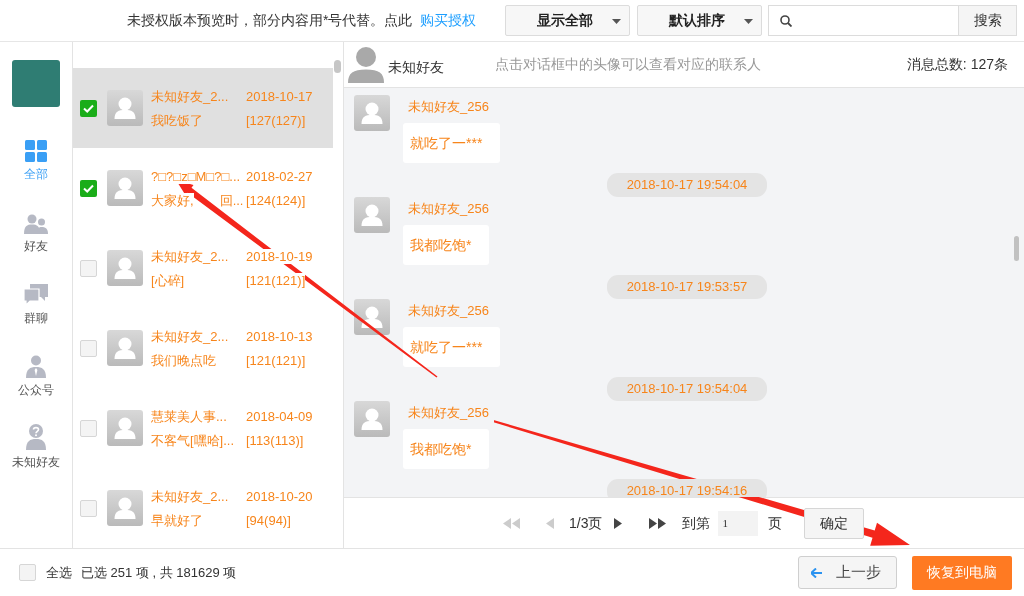  Describe the element at coordinates (658, 523) in the screenshot. I see `double-right-triangle-icon` at that location.